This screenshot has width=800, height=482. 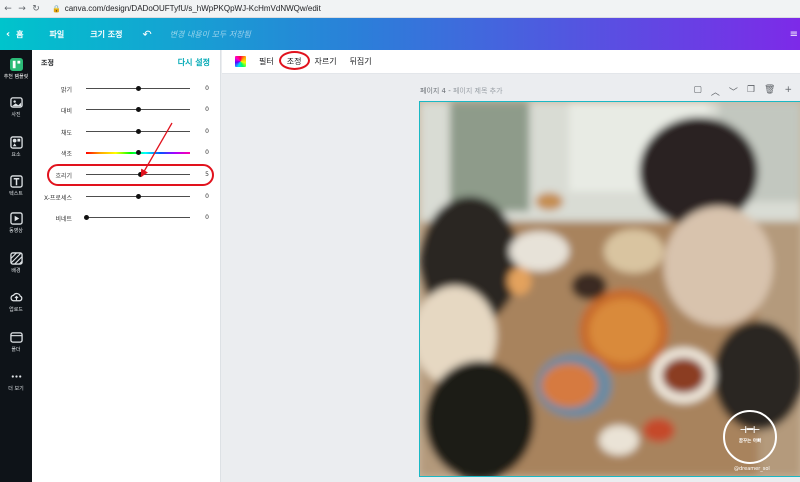 I want to click on slider-xprocess: X-프로세스 0, so click(x=126, y=197).